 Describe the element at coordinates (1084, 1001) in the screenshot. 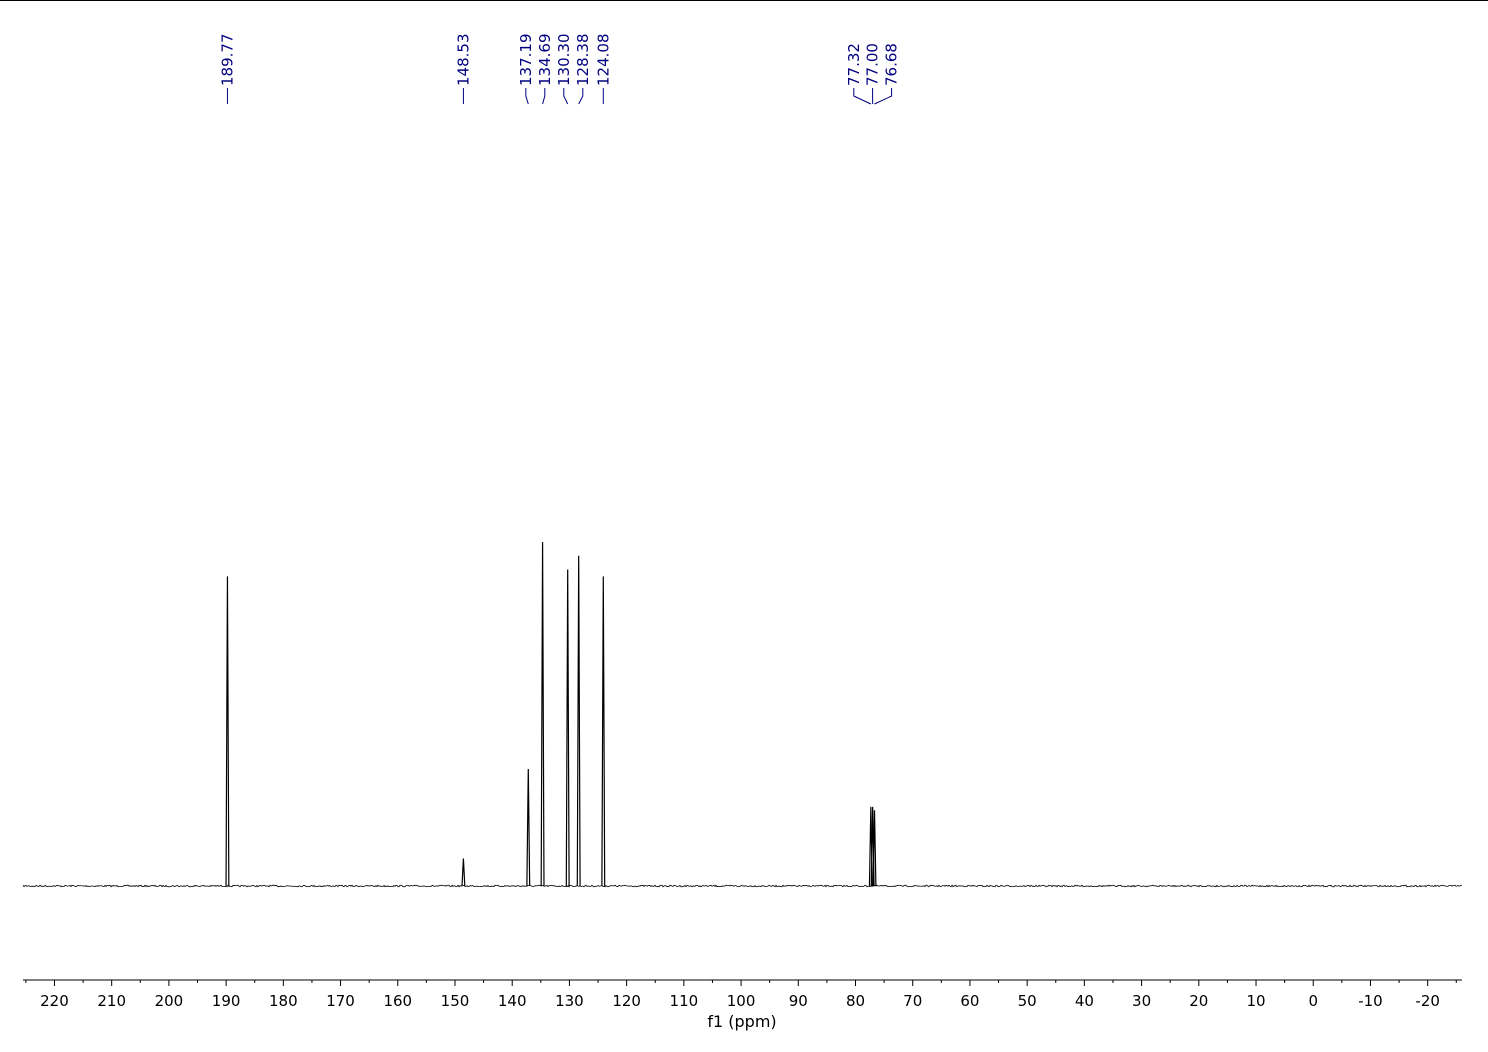

I see `x-tick-label: 40` at that location.